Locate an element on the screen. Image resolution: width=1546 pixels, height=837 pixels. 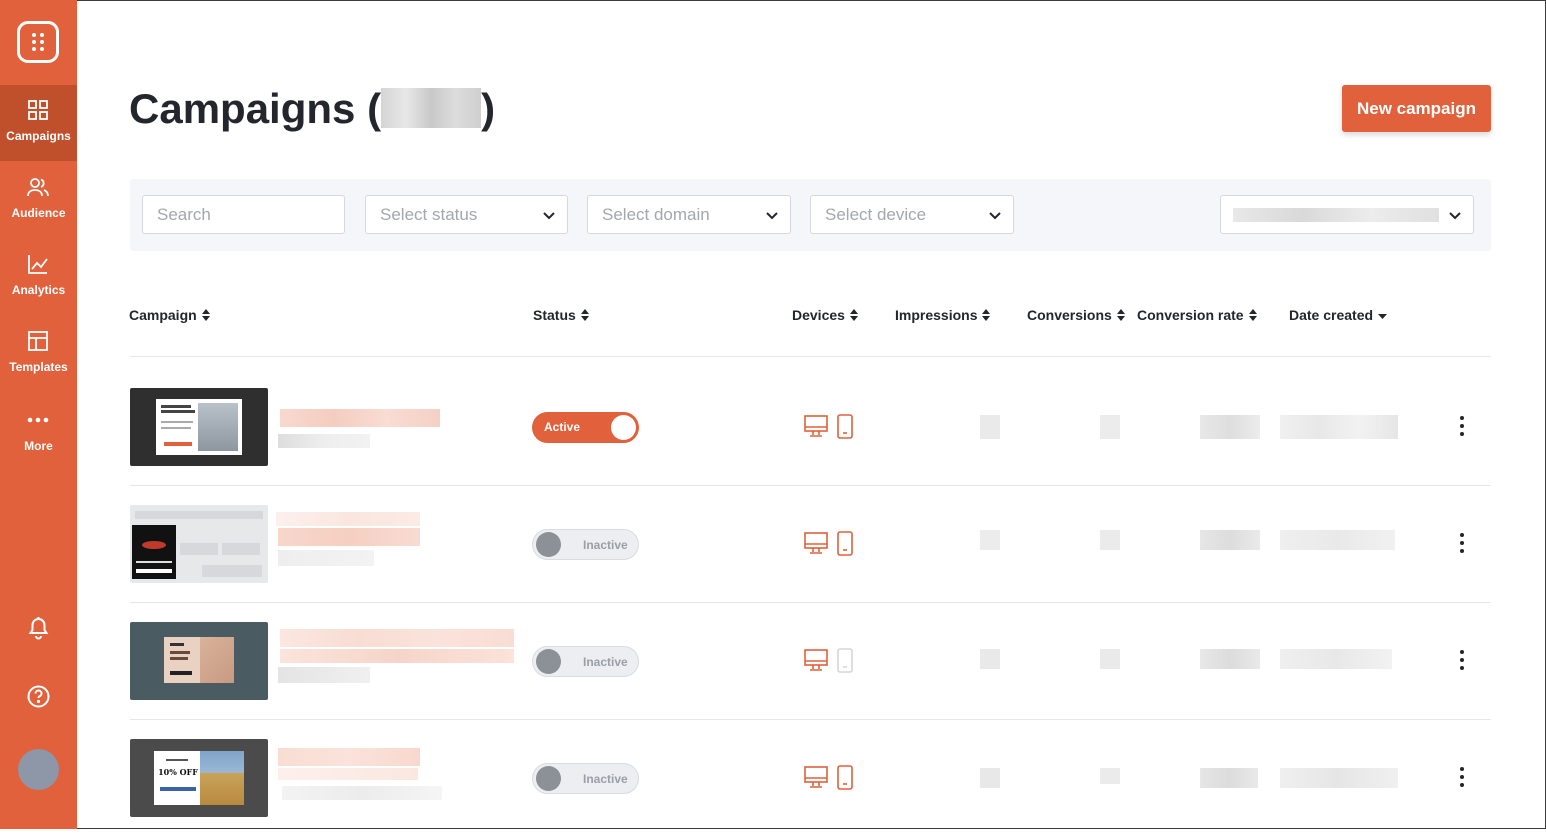
table-row: Inactive is located at coordinates (810, 544).